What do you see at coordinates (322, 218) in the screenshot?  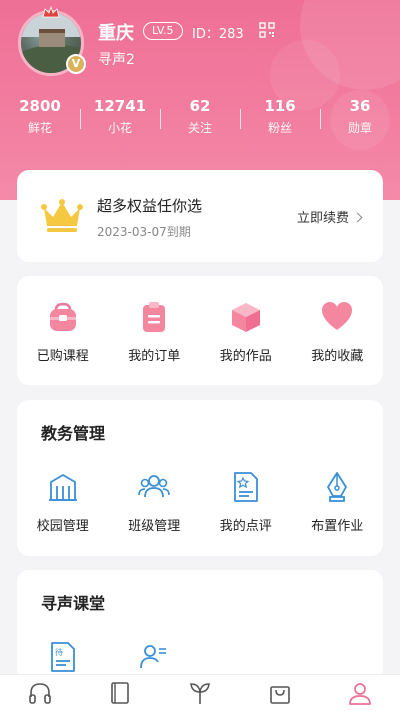 I see `renew-label: 立即续费` at bounding box center [322, 218].